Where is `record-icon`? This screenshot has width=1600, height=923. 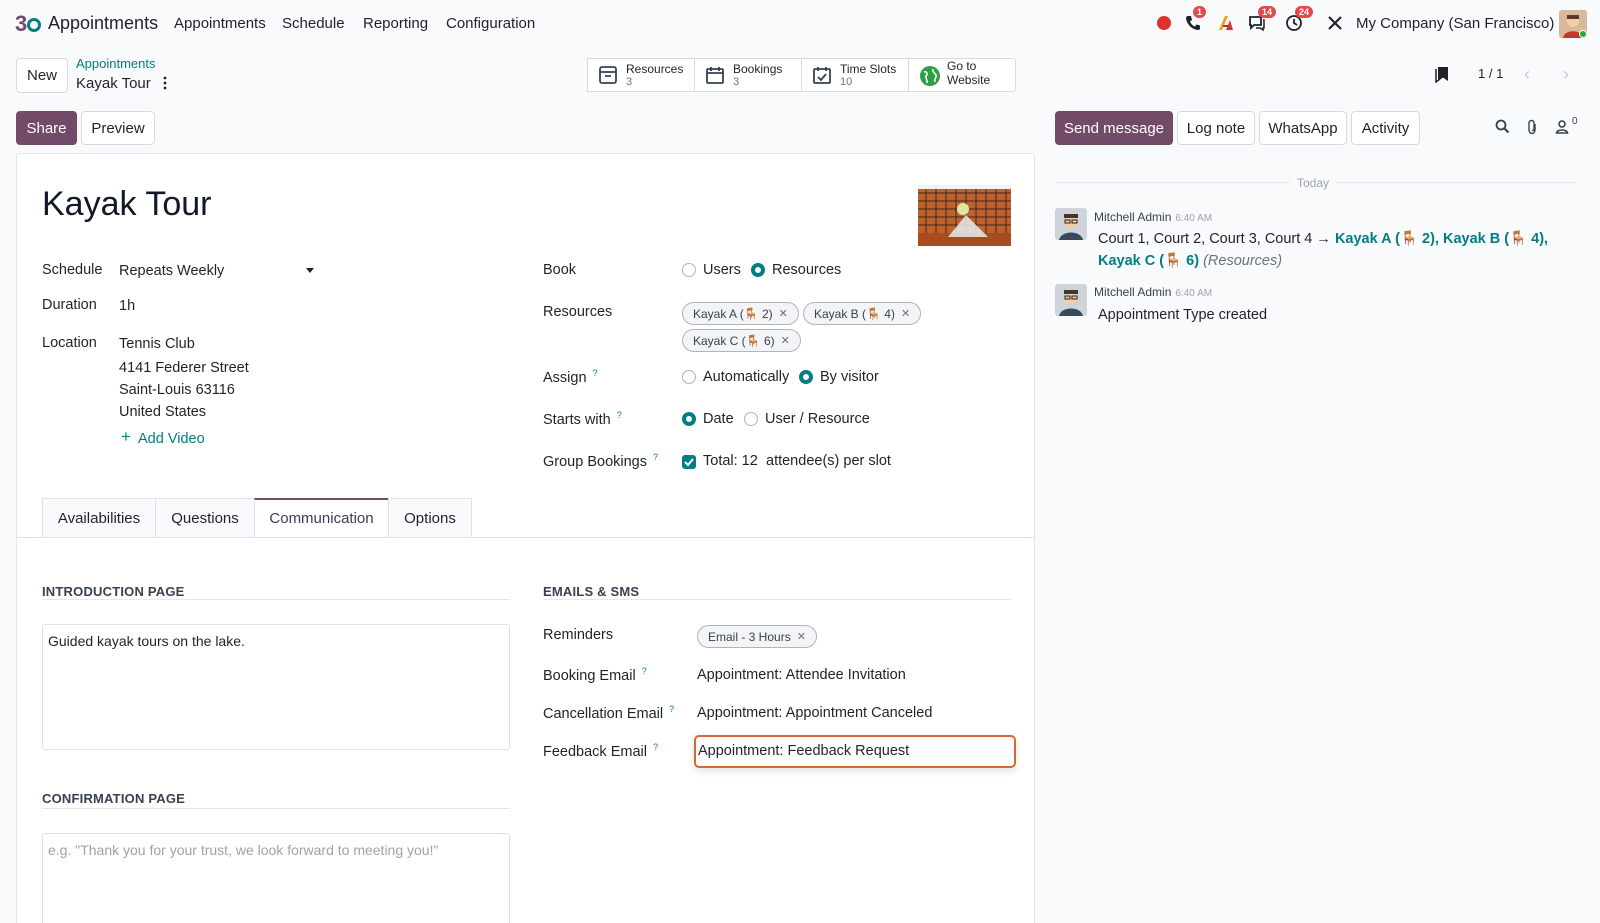
record-icon is located at coordinates (1164, 23).